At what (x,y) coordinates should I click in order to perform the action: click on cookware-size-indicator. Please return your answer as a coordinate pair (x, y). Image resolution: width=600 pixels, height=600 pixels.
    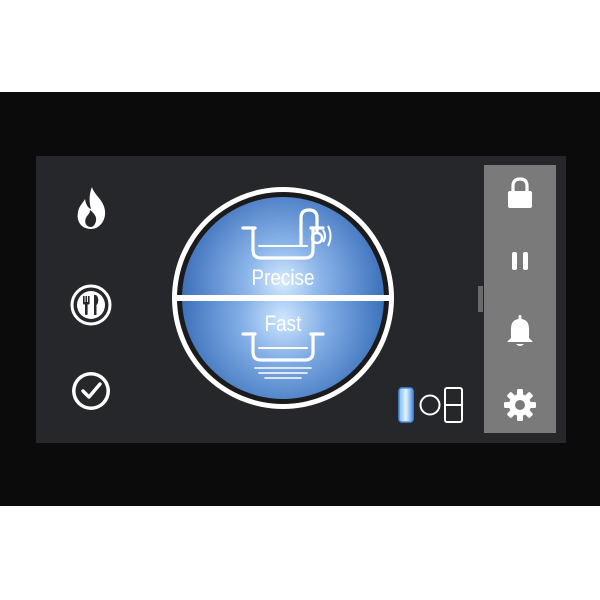
    Looking at the image, I should click on (431, 405).